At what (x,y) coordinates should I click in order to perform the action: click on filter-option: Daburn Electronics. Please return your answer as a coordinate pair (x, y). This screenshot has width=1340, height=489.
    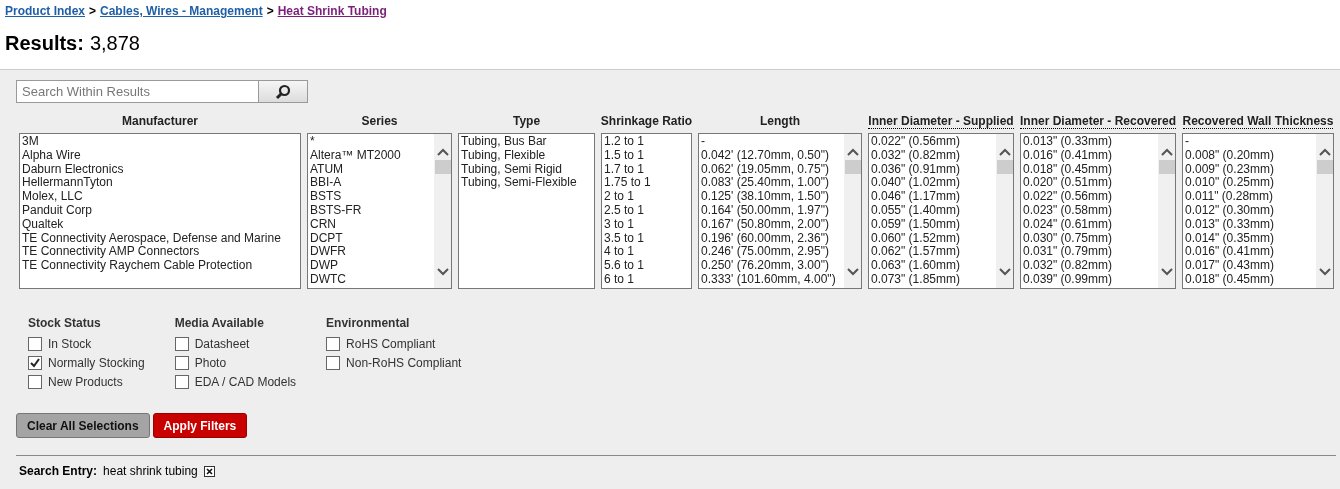
    Looking at the image, I should click on (160, 169).